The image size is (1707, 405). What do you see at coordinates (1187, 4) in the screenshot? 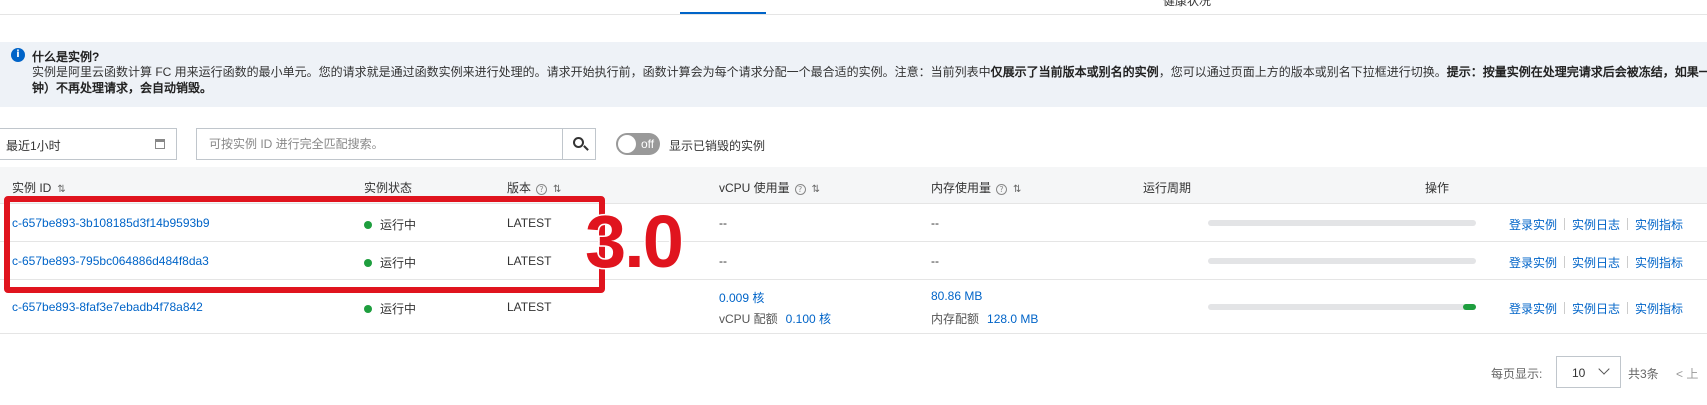
I see `tab-health: 健康状况` at bounding box center [1187, 4].